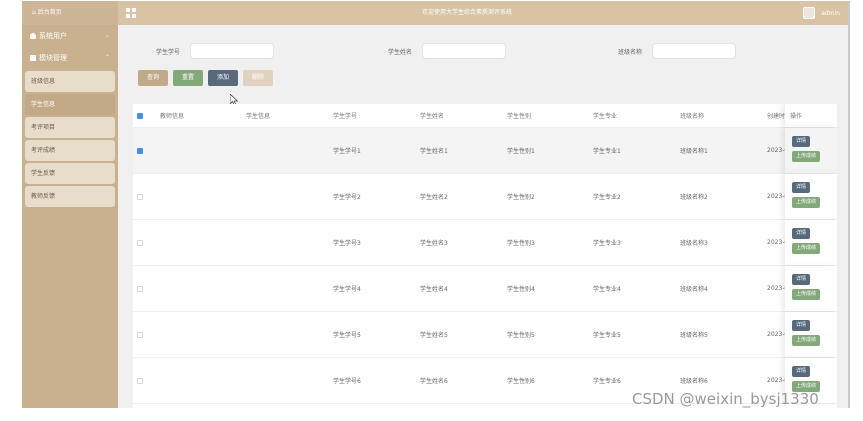 The image size is (863, 421). What do you see at coordinates (694, 335) in the screenshot?
I see `cell-class-name: 班级名称5` at bounding box center [694, 335].